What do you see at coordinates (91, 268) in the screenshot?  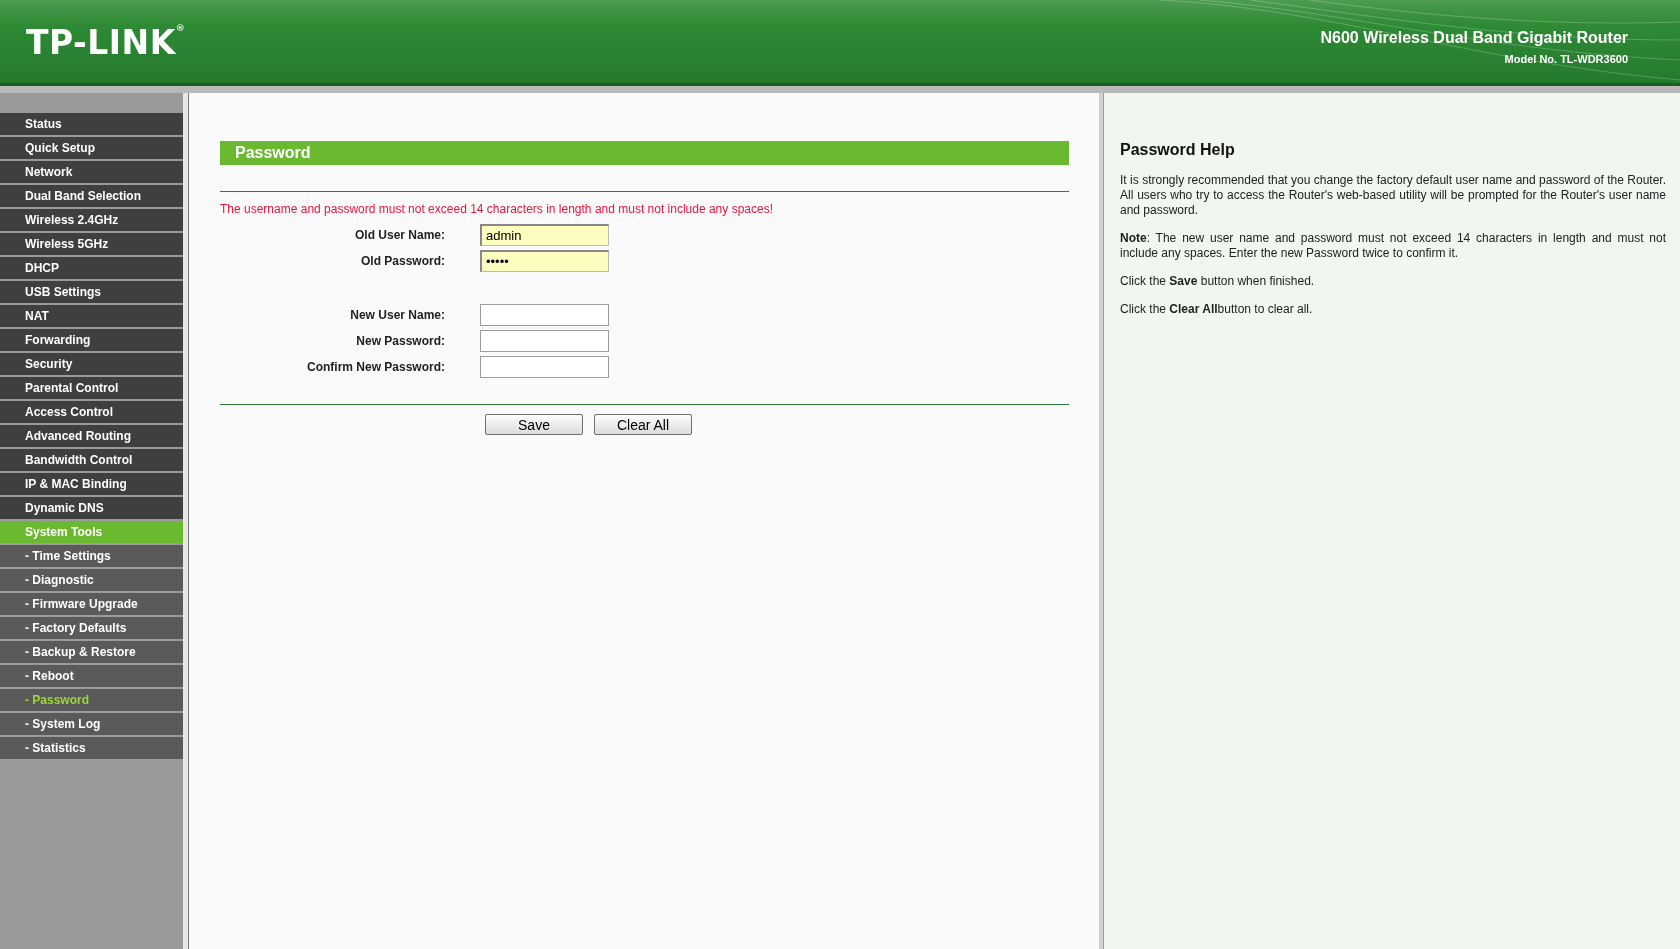 I see `nav-item: DHCP` at bounding box center [91, 268].